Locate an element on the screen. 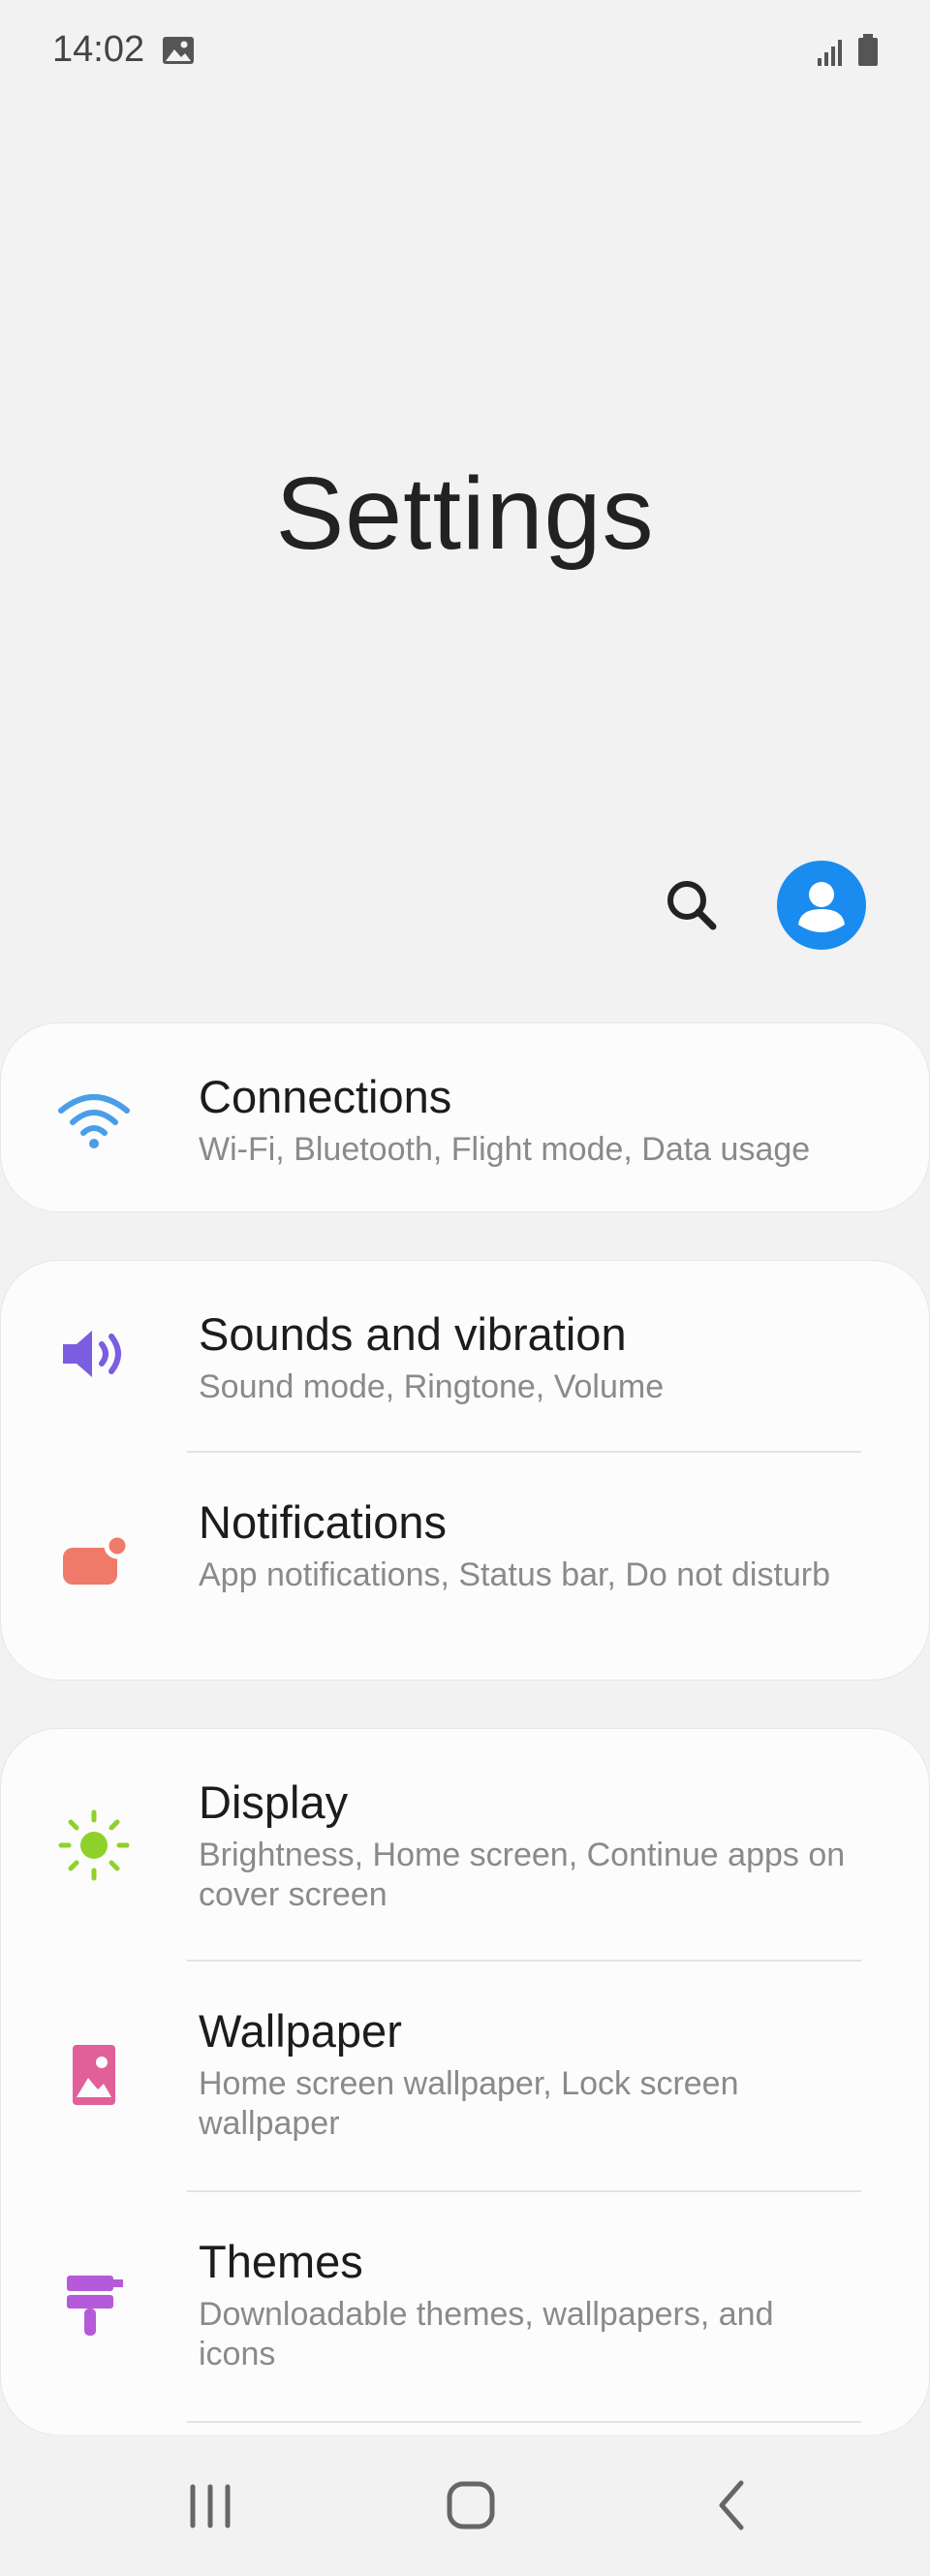 The width and height of the screenshot is (930, 2576). recents-icon is located at coordinates (210, 2506).